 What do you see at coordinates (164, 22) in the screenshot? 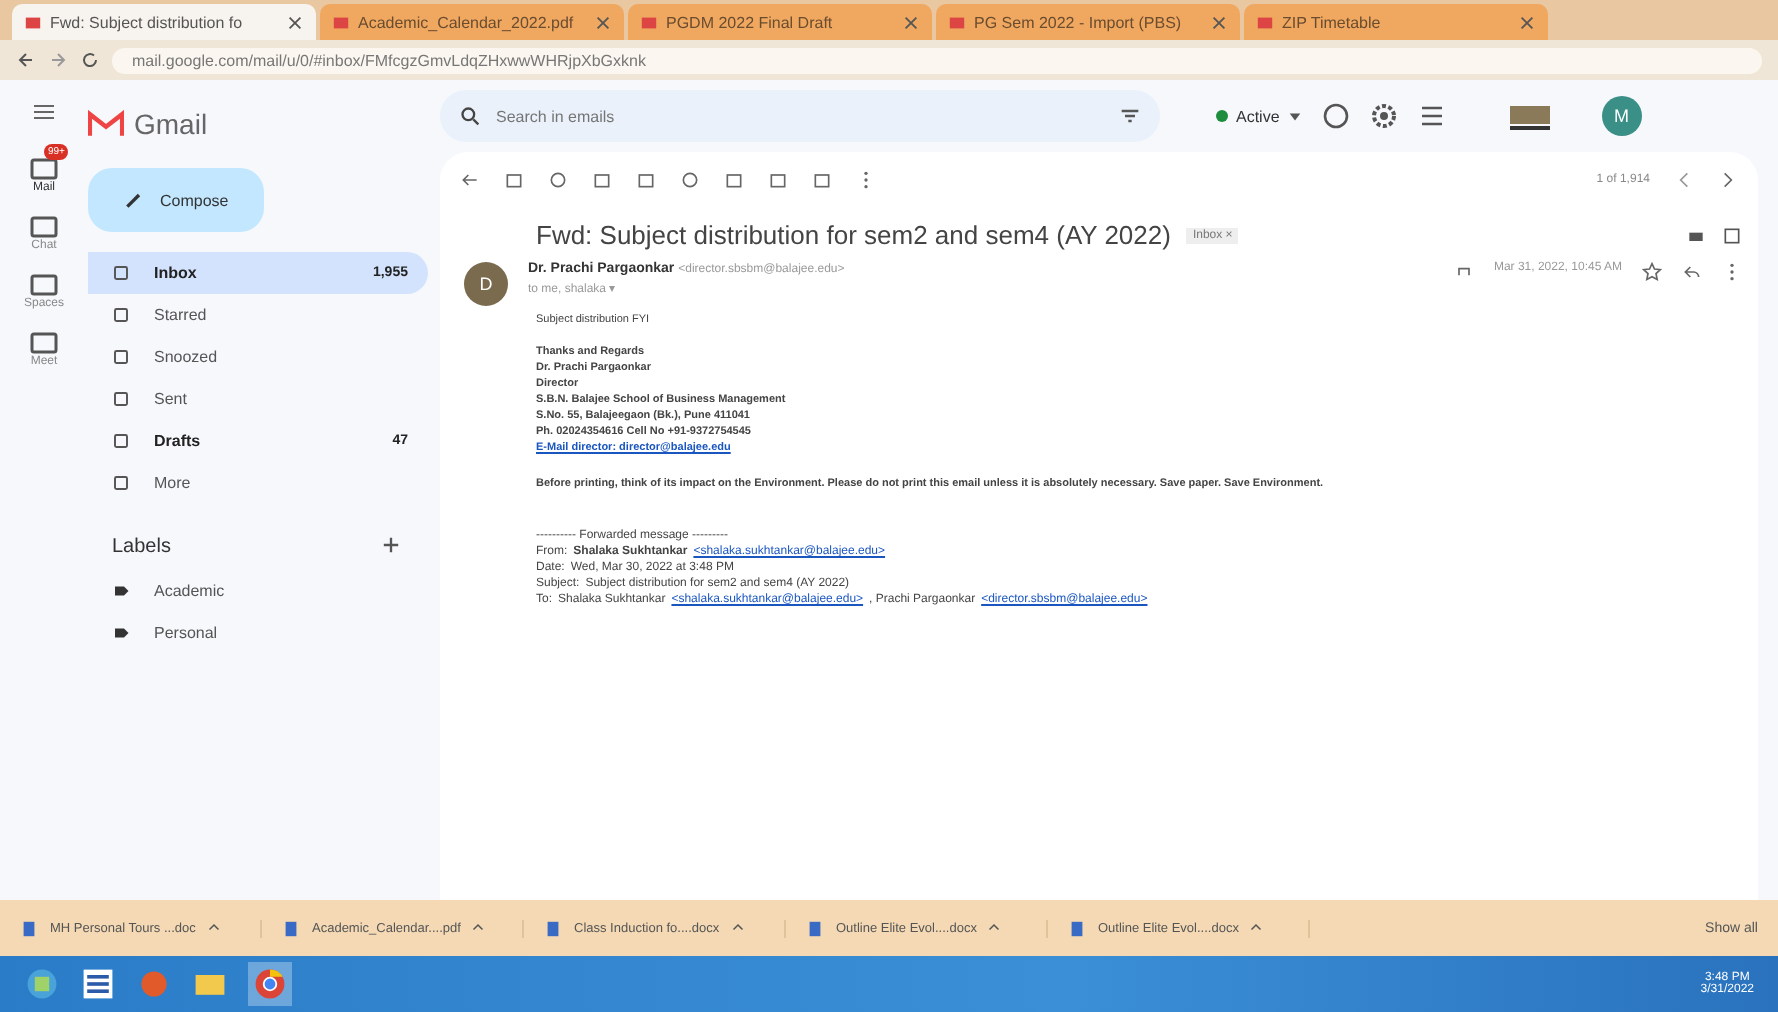
I see `browser-tab: Fwd: Subject distribution fo` at bounding box center [164, 22].